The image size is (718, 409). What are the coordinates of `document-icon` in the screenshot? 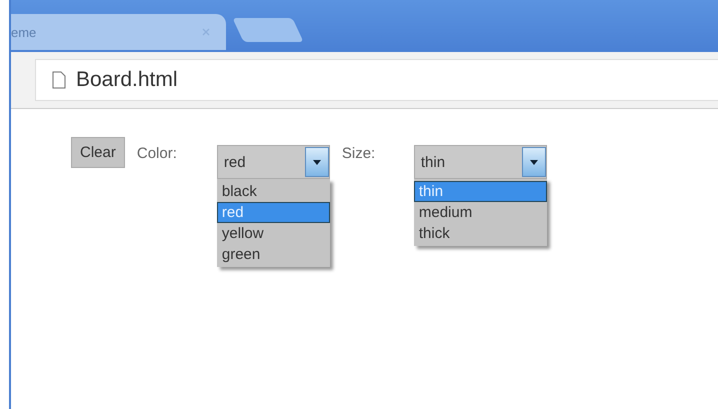 It's located at (59, 80).